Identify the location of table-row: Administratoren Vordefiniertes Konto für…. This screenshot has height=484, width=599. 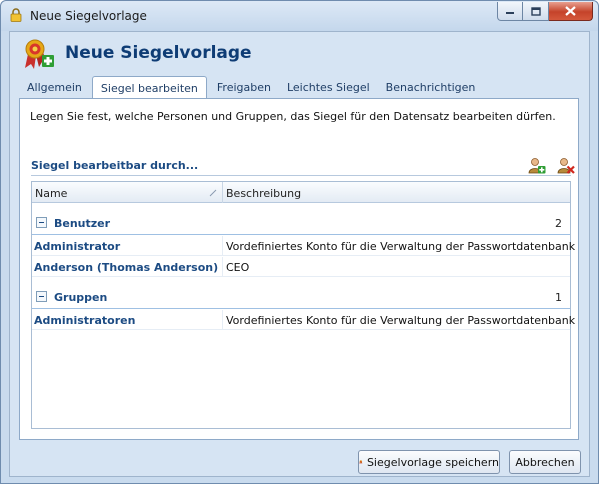
(303, 320).